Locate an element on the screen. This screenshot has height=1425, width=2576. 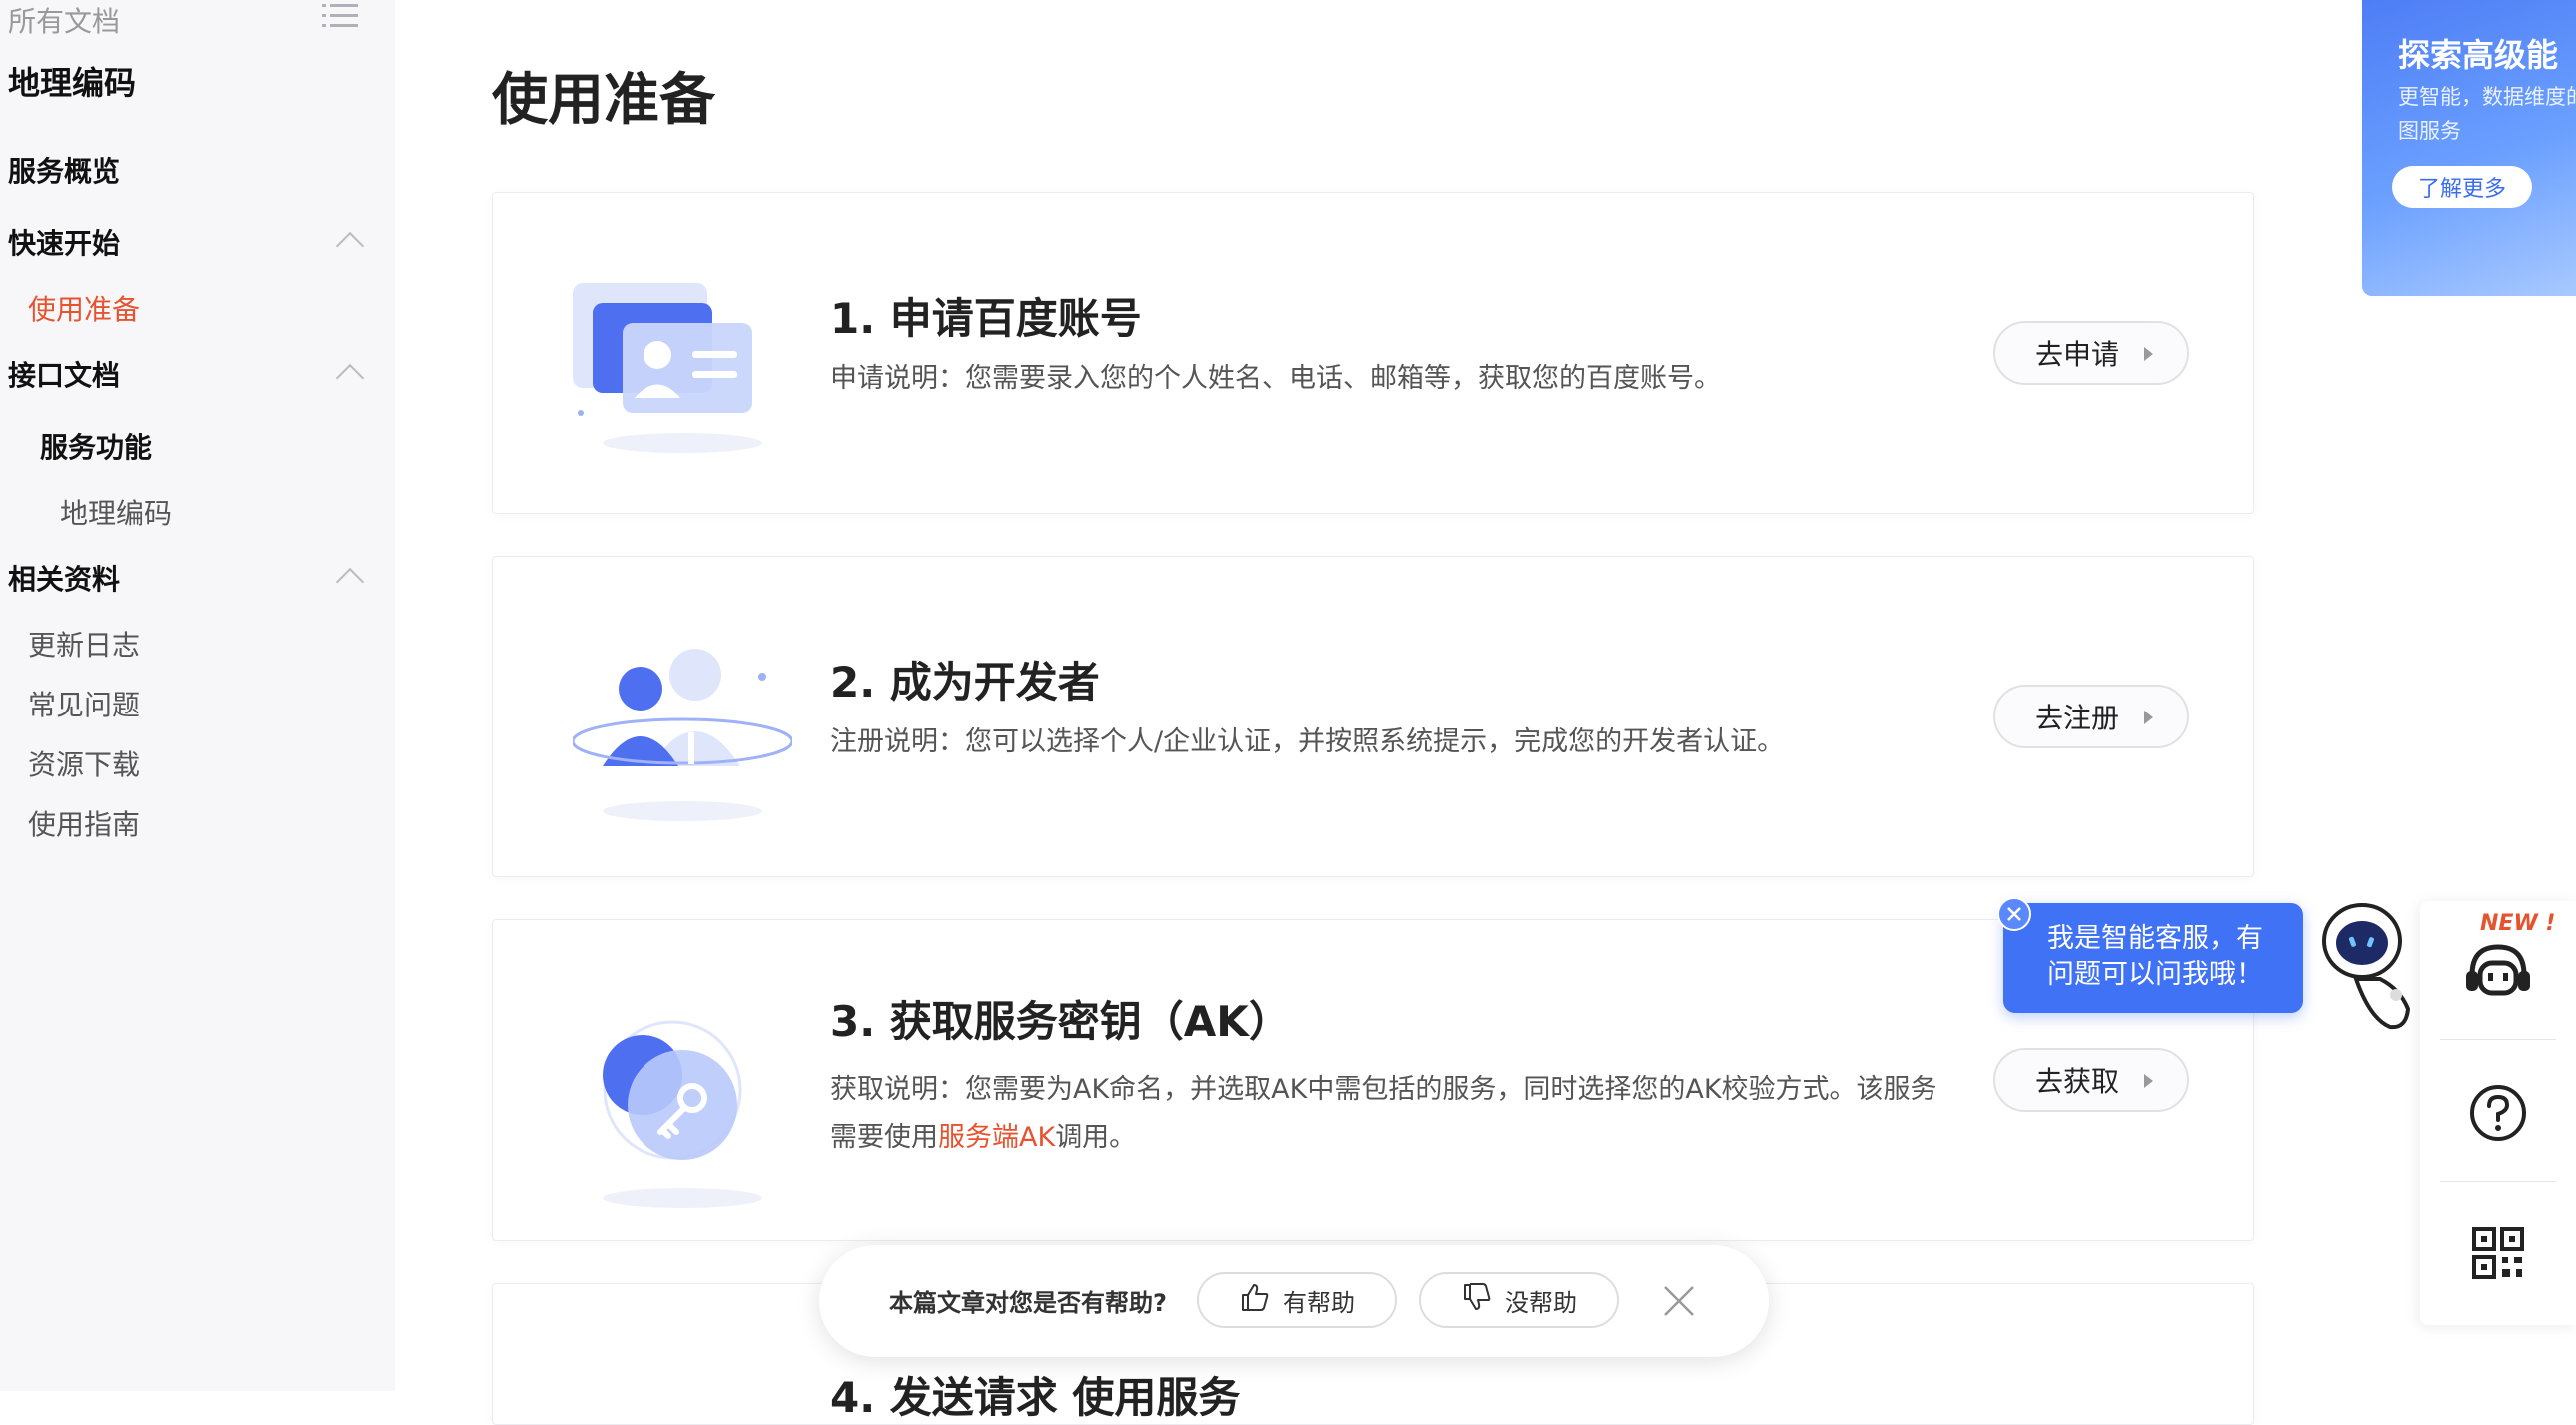
key-icon is located at coordinates (682, 1130).